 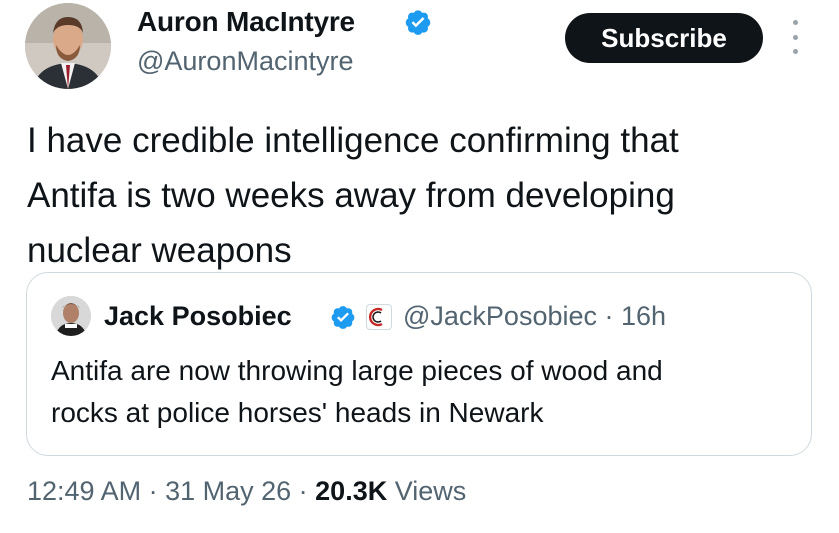 I want to click on post-date: 31 May 26, so click(x=228, y=491).